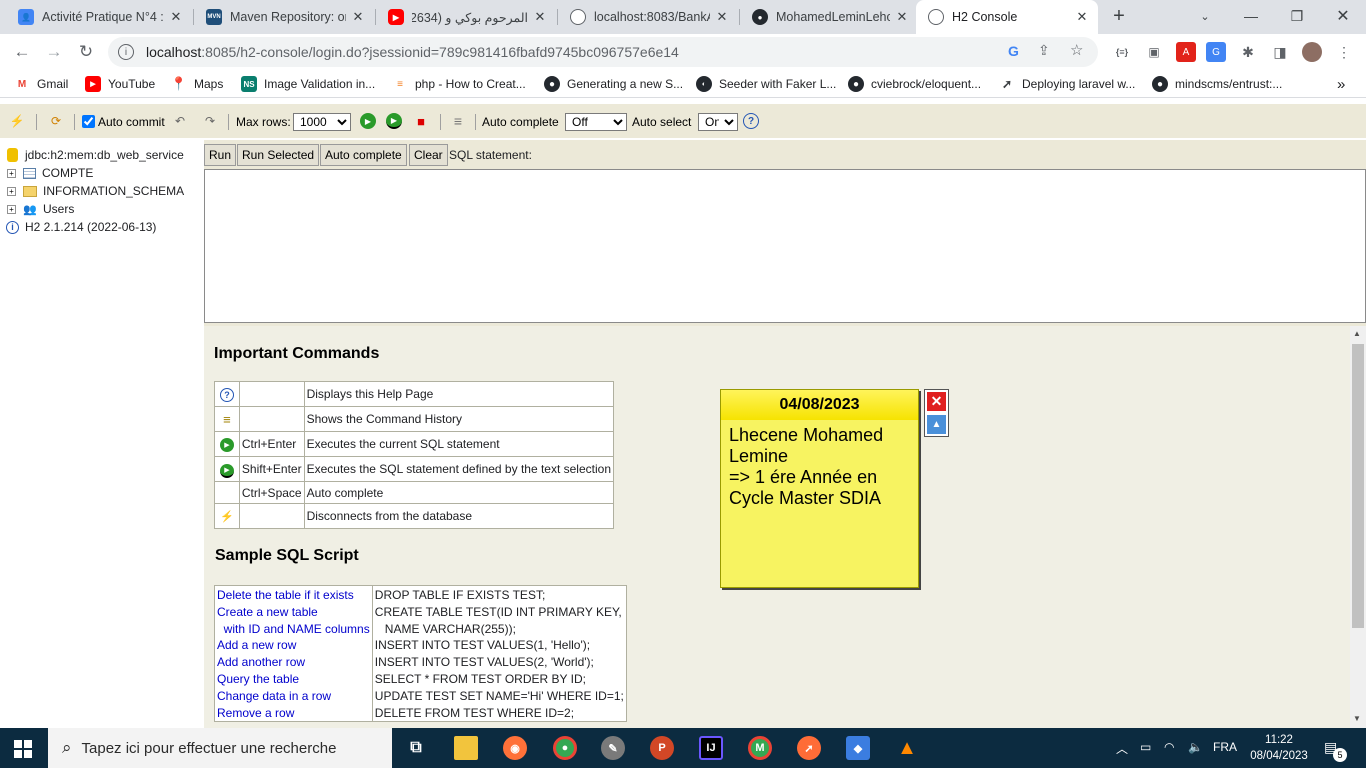  What do you see at coordinates (23, 749) in the screenshot?
I see `windows-start-icon` at bounding box center [23, 749].